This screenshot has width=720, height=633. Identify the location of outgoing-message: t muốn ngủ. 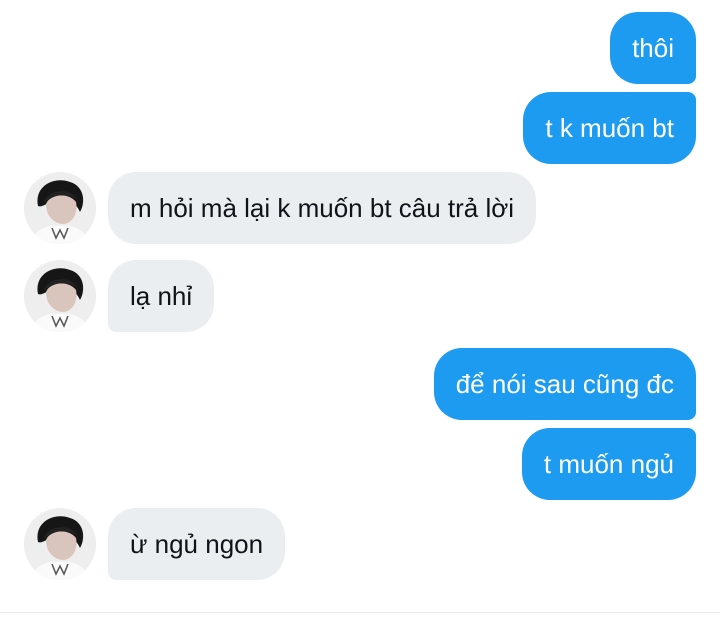
(608, 464).